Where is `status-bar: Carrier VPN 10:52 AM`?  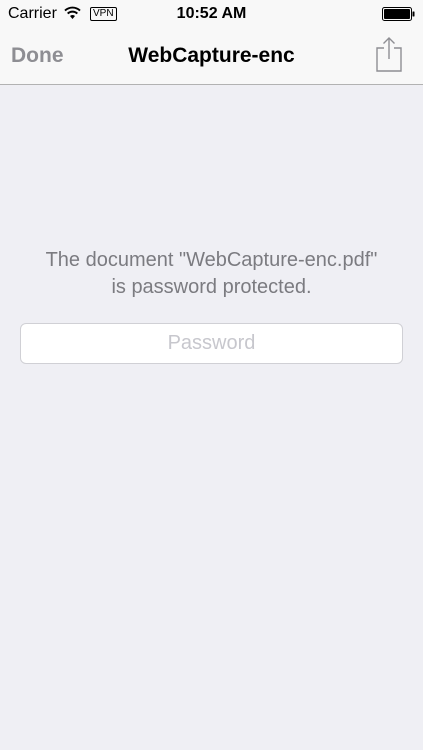 status-bar: Carrier VPN 10:52 AM is located at coordinates (211, 14).